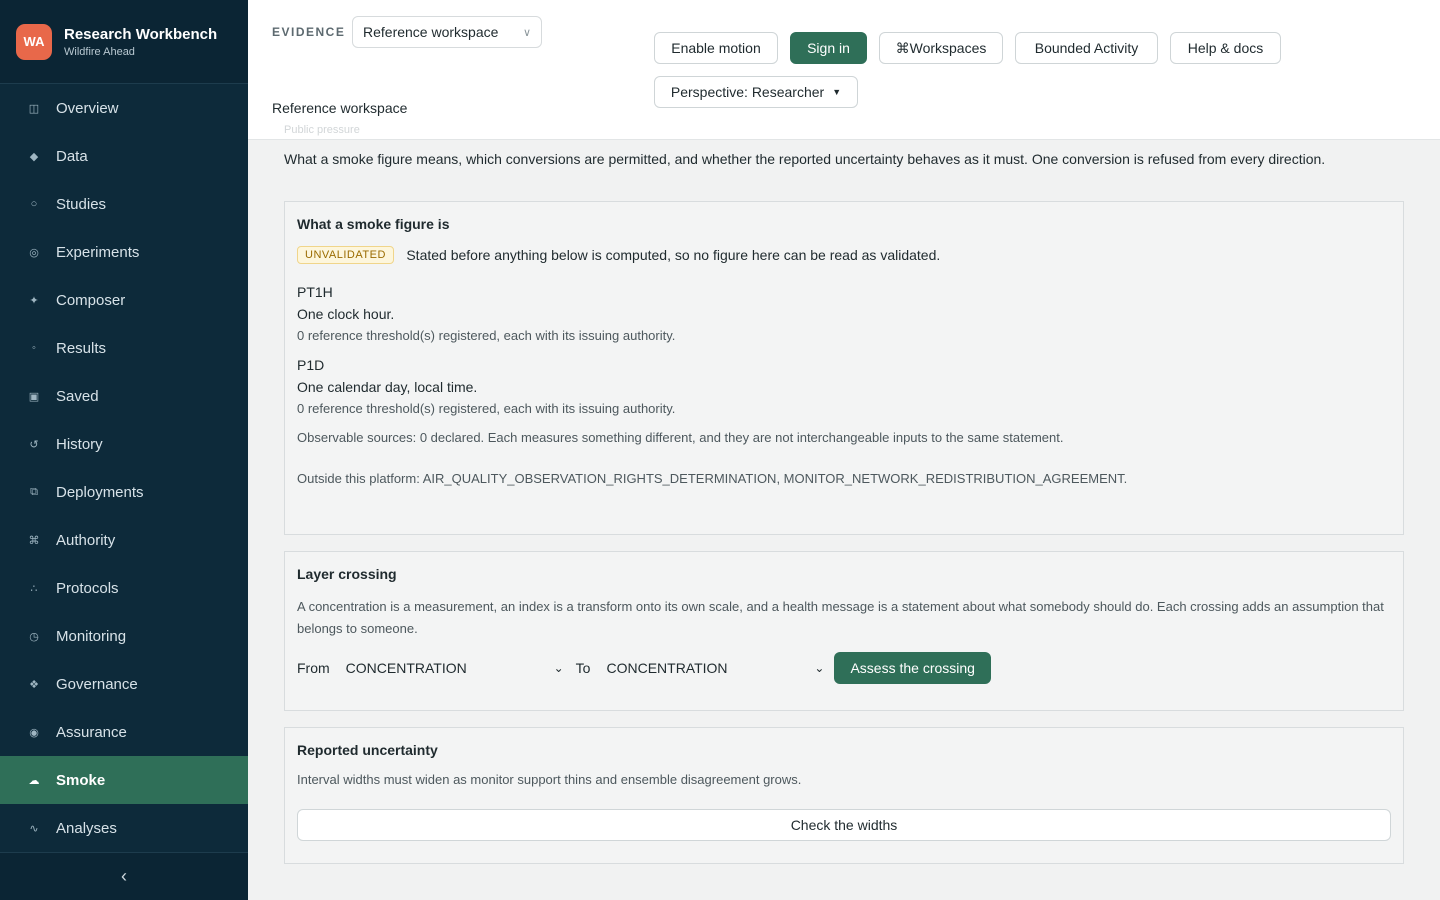  I want to click on sidebar-item-label: Studies, so click(81, 204).